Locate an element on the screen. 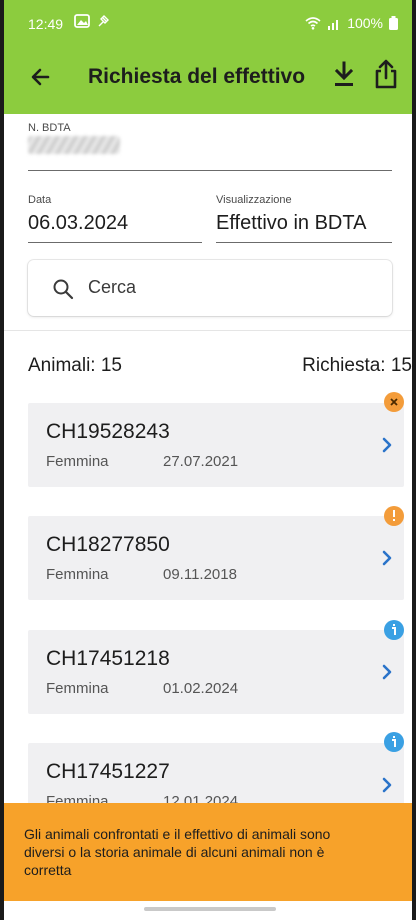 Image resolution: width=416 pixels, height=920 pixels. animal-id: CH17451227 is located at coordinates (108, 771).